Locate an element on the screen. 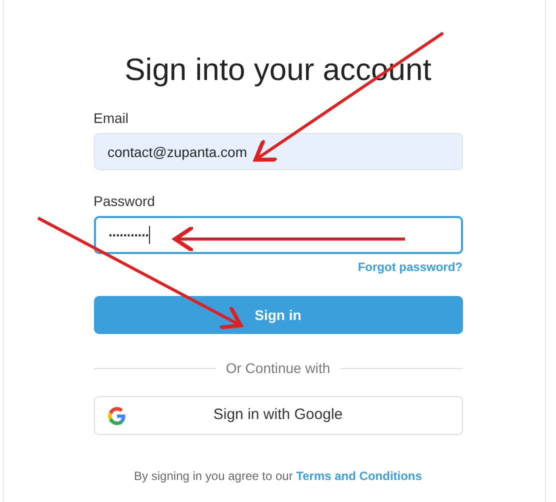 This screenshot has height=502, width=556. divider-text: Or Continue with is located at coordinates (278, 368).